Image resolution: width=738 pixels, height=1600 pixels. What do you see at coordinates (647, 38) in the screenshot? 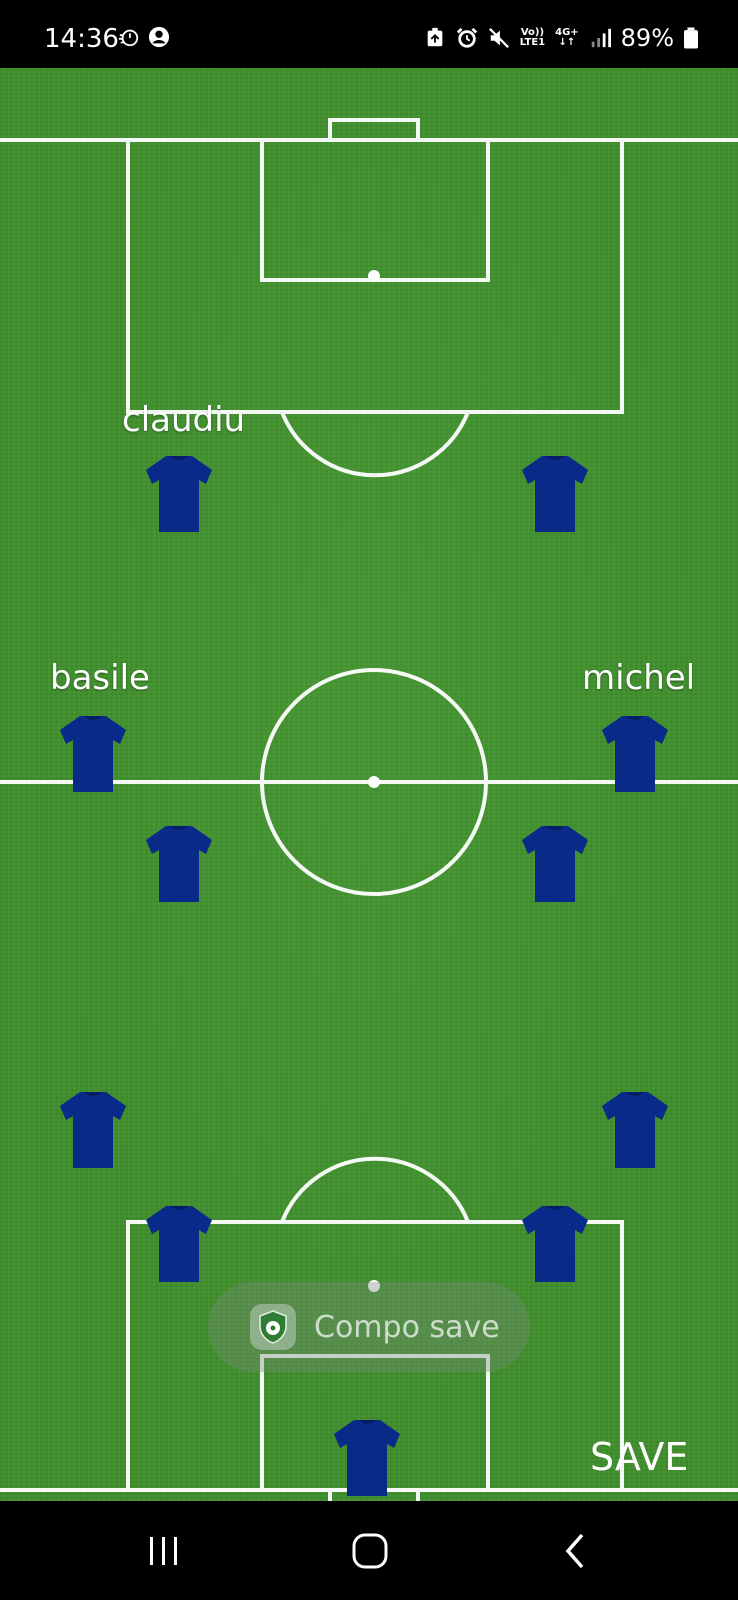
I see `battery-percent: 89%` at bounding box center [647, 38].